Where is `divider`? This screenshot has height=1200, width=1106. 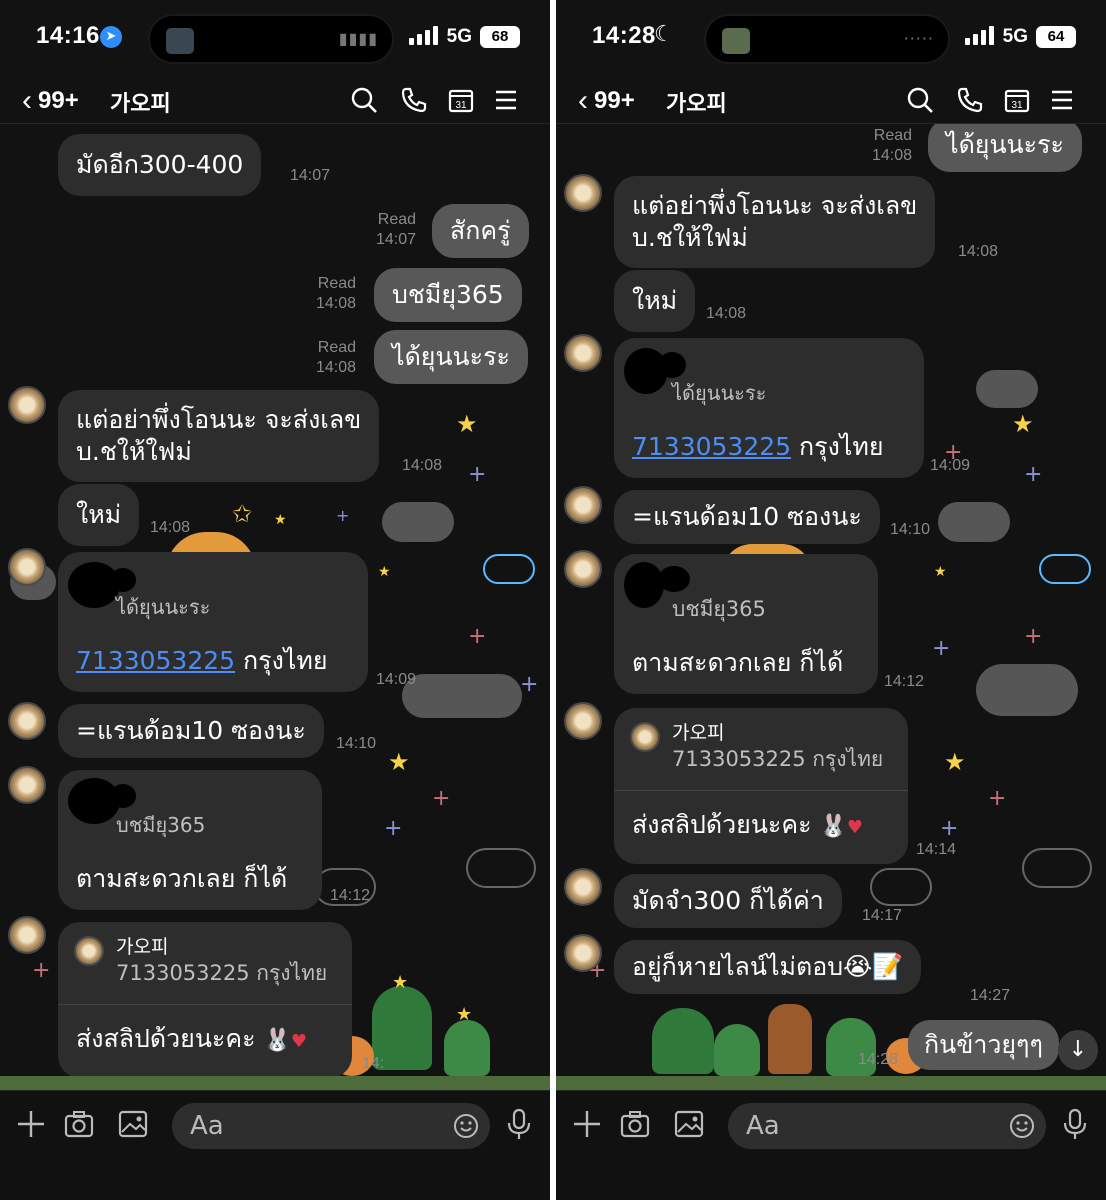 divider is located at coordinates (205, 1004).